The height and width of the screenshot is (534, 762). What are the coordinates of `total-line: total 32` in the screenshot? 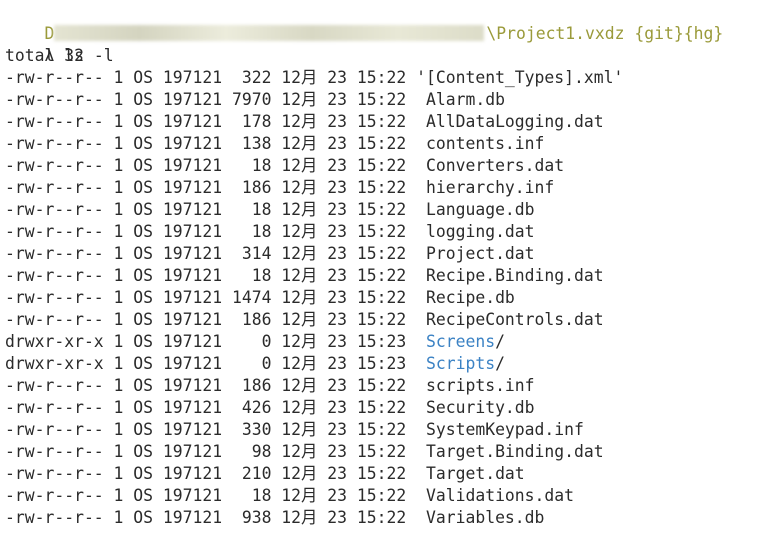 It's located at (44, 55).